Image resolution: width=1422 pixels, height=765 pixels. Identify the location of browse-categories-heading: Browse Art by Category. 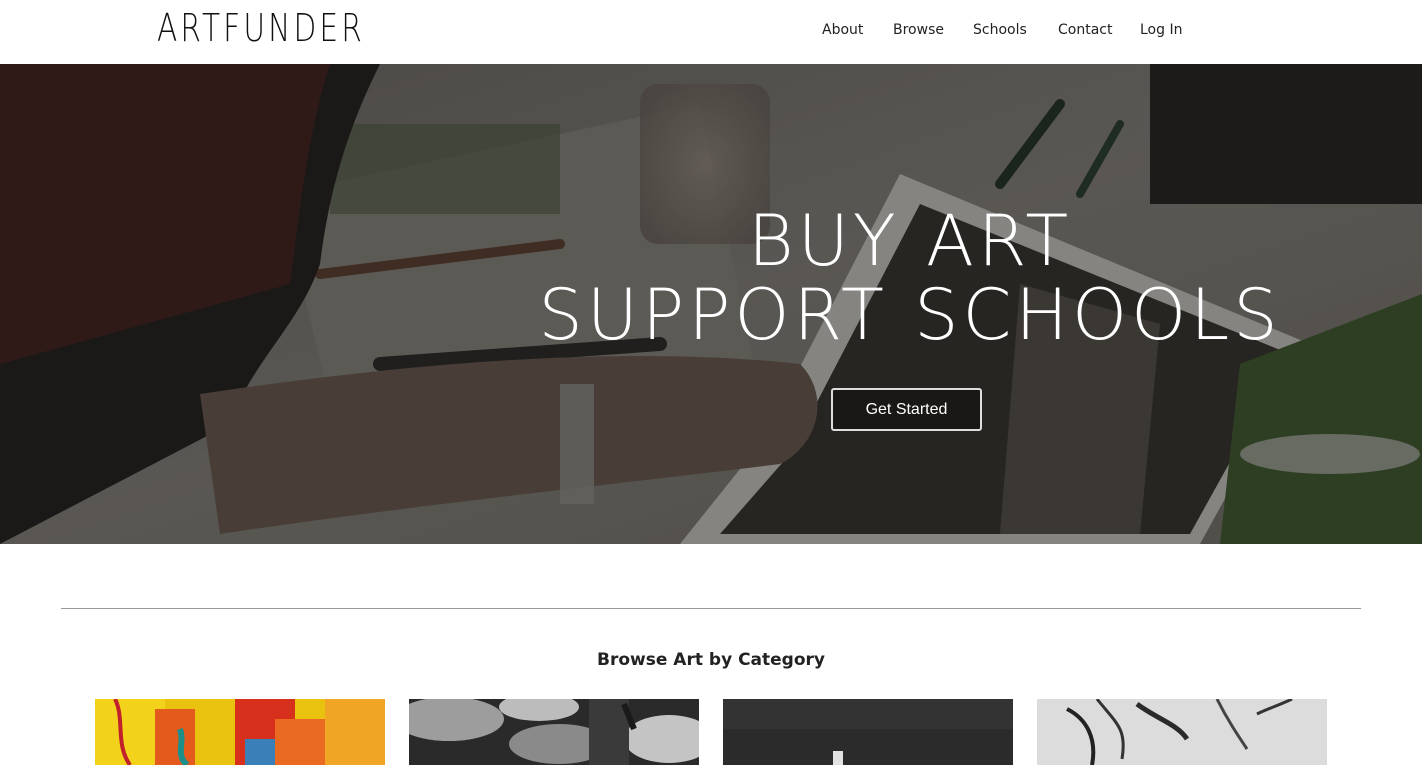
(711, 660).